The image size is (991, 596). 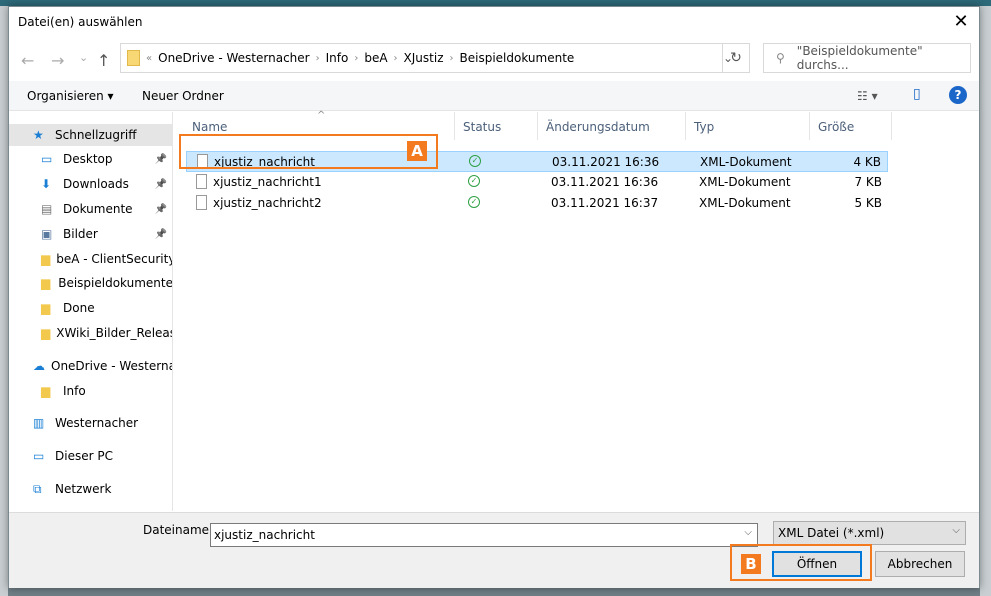 I want to click on help-icon: ?, so click(x=958, y=95).